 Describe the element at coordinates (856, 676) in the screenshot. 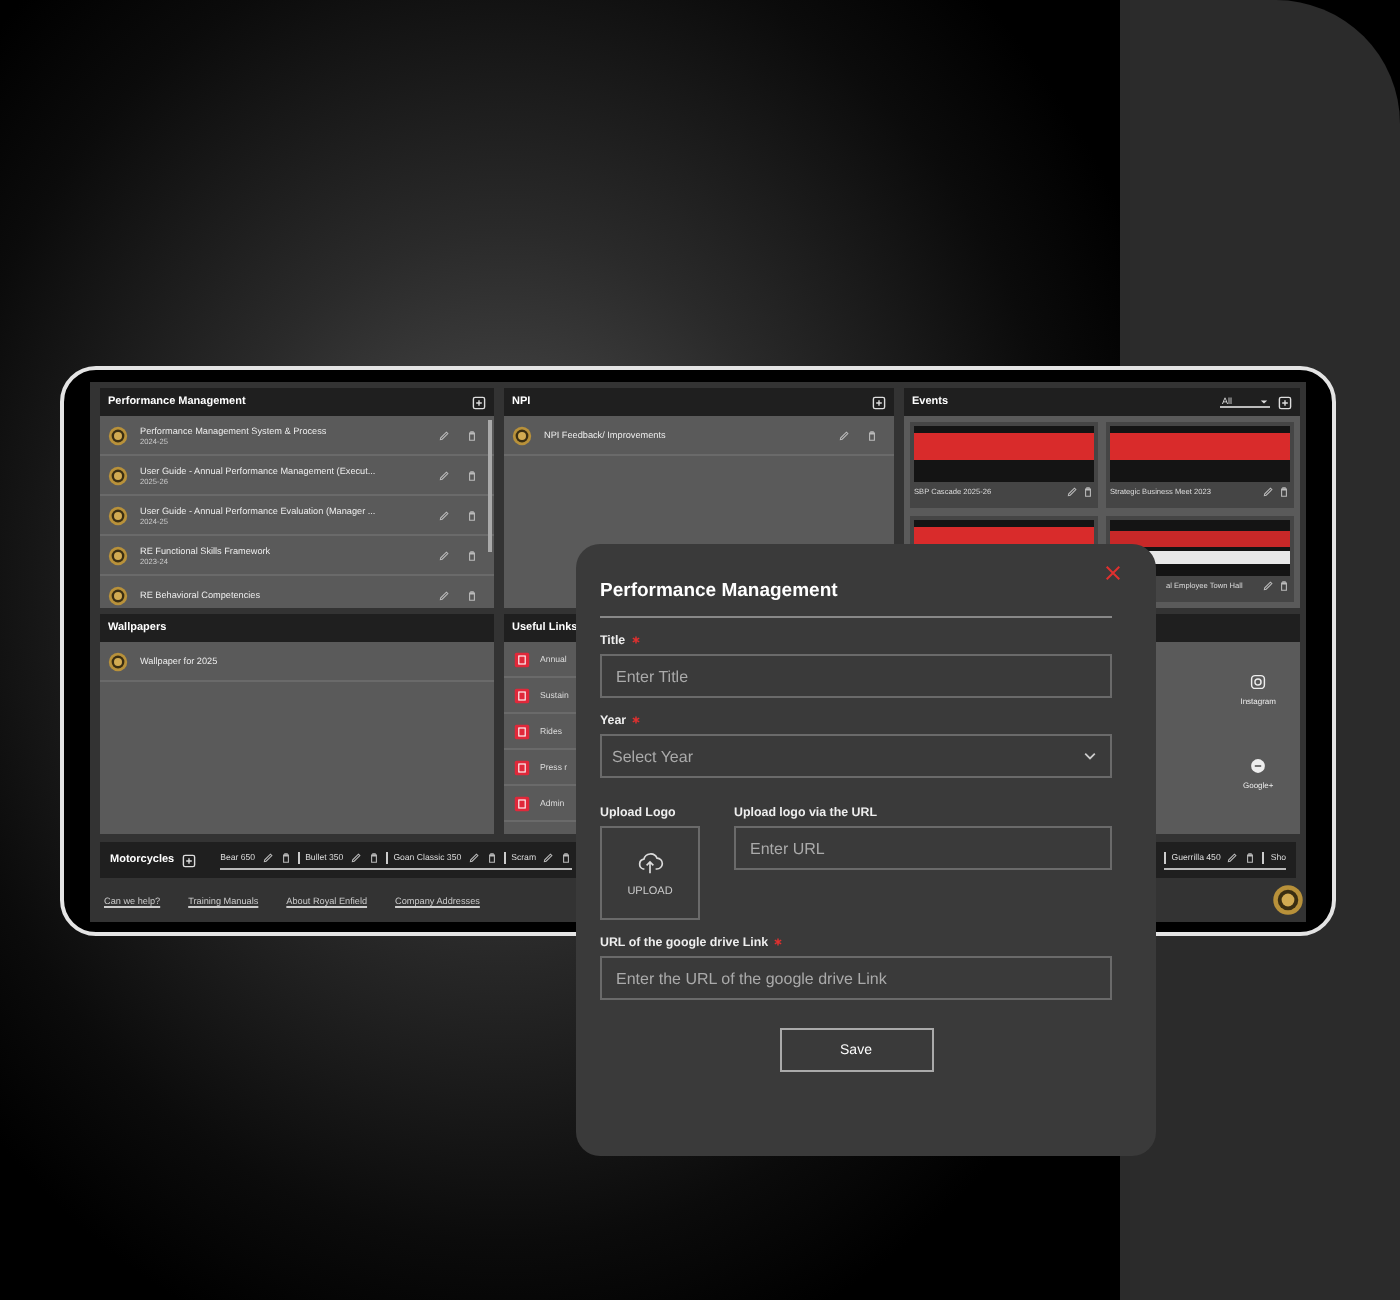

I see `input-field: Enter Title` at that location.